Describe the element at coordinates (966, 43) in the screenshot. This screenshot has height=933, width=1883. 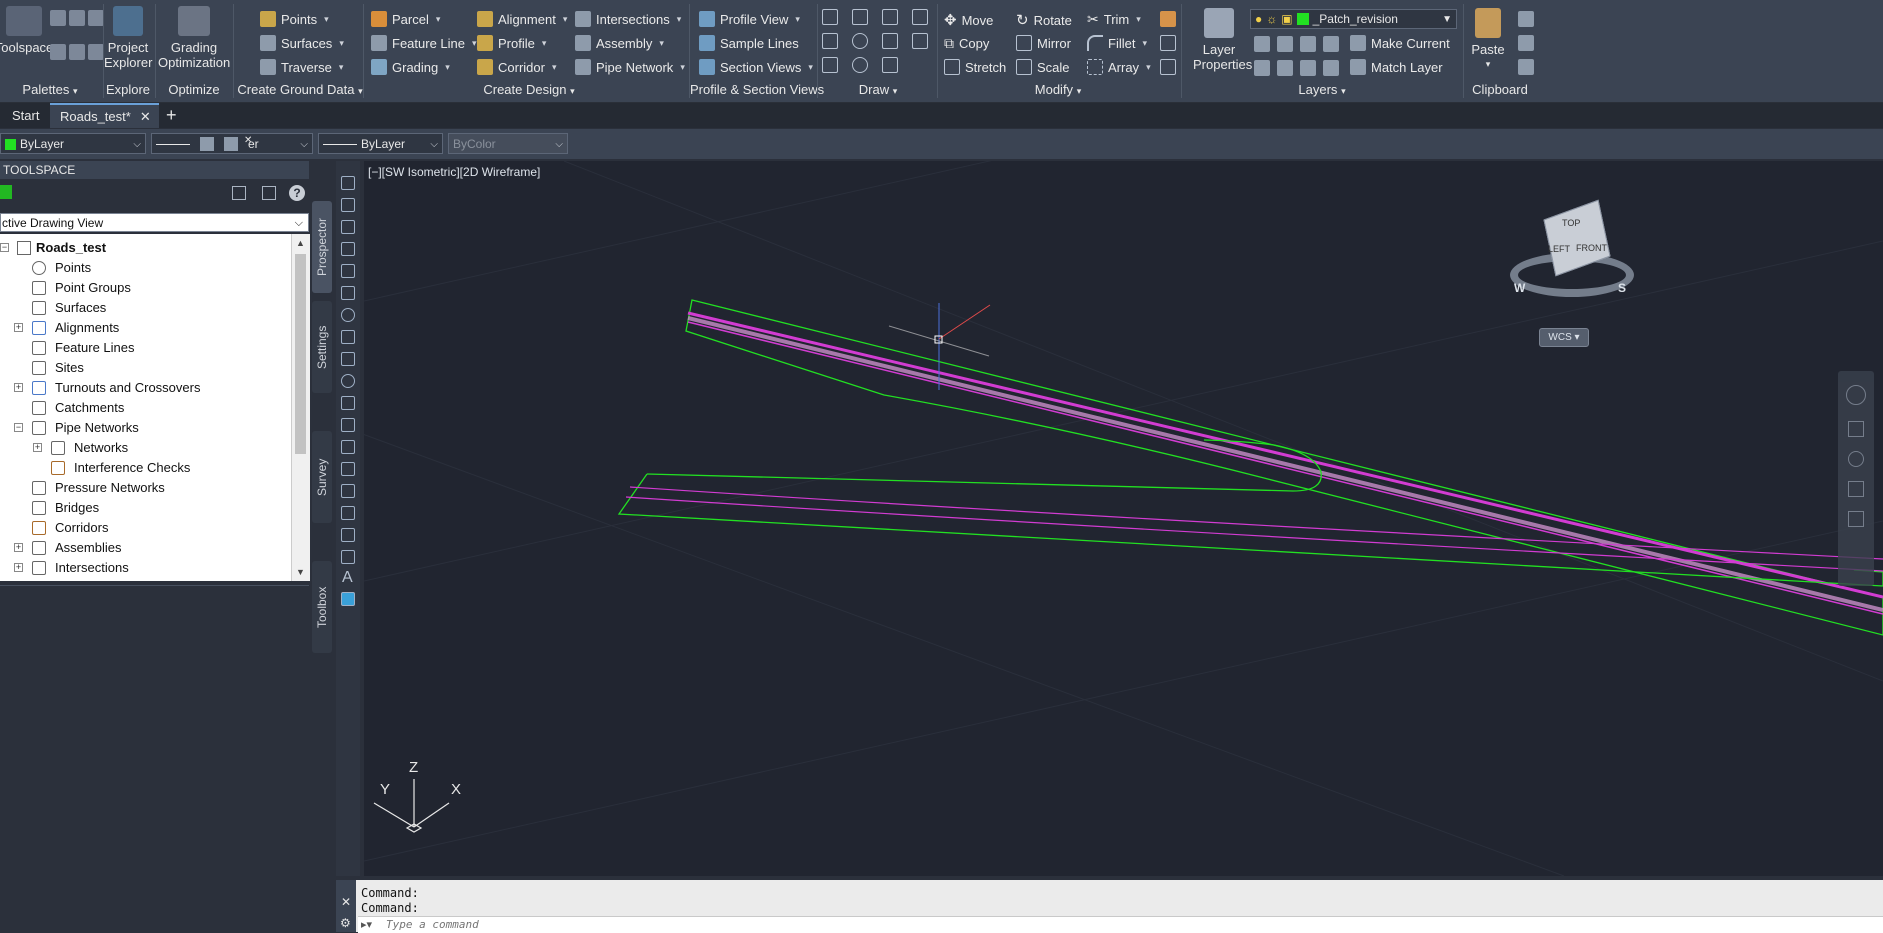
I see `copy-button: ⧉ Copy` at that location.